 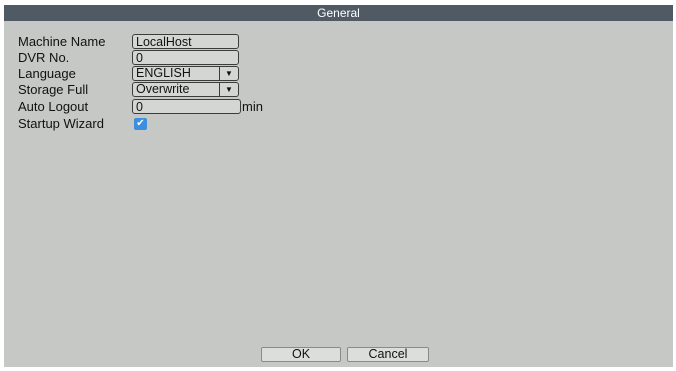 I want to click on machine-name-label: Machine Name, so click(x=62, y=41).